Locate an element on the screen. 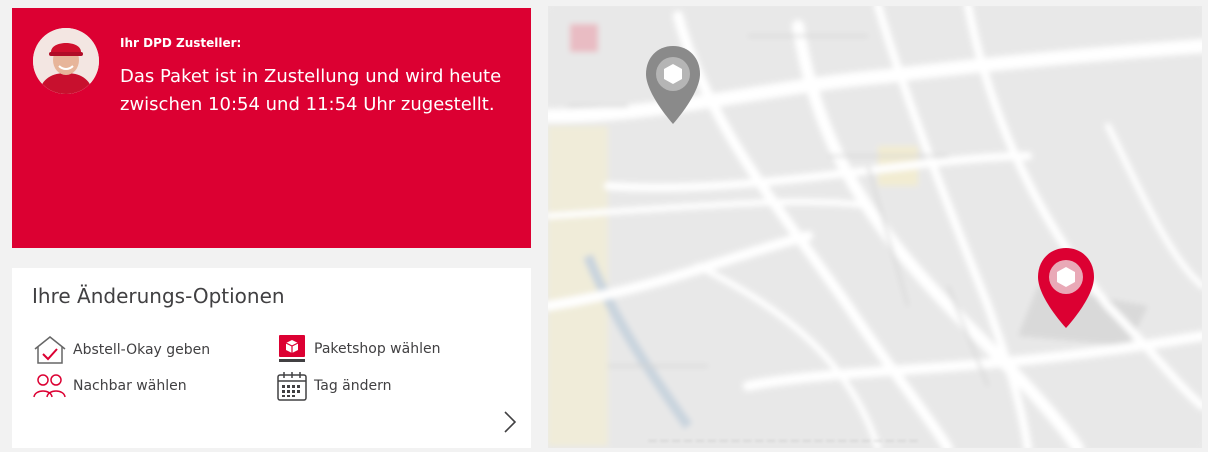  option-drop-okay: Abstell-Okay geben is located at coordinates (121, 350).